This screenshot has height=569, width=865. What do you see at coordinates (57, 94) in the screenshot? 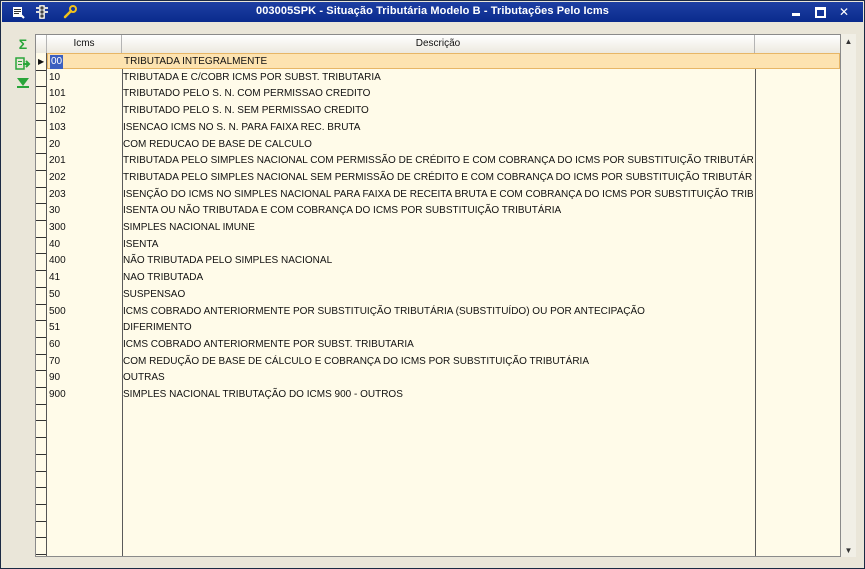
I see `icms-code: 101` at bounding box center [57, 94].